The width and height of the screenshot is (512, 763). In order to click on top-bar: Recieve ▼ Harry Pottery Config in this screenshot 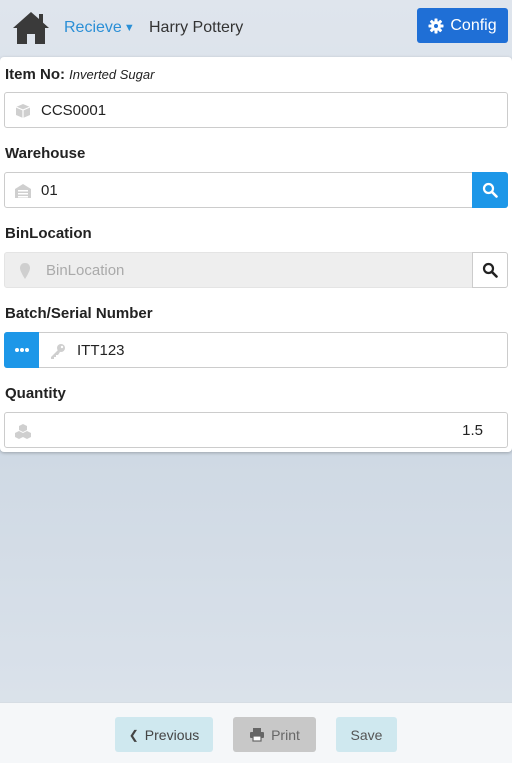, I will do `click(256, 28)`.